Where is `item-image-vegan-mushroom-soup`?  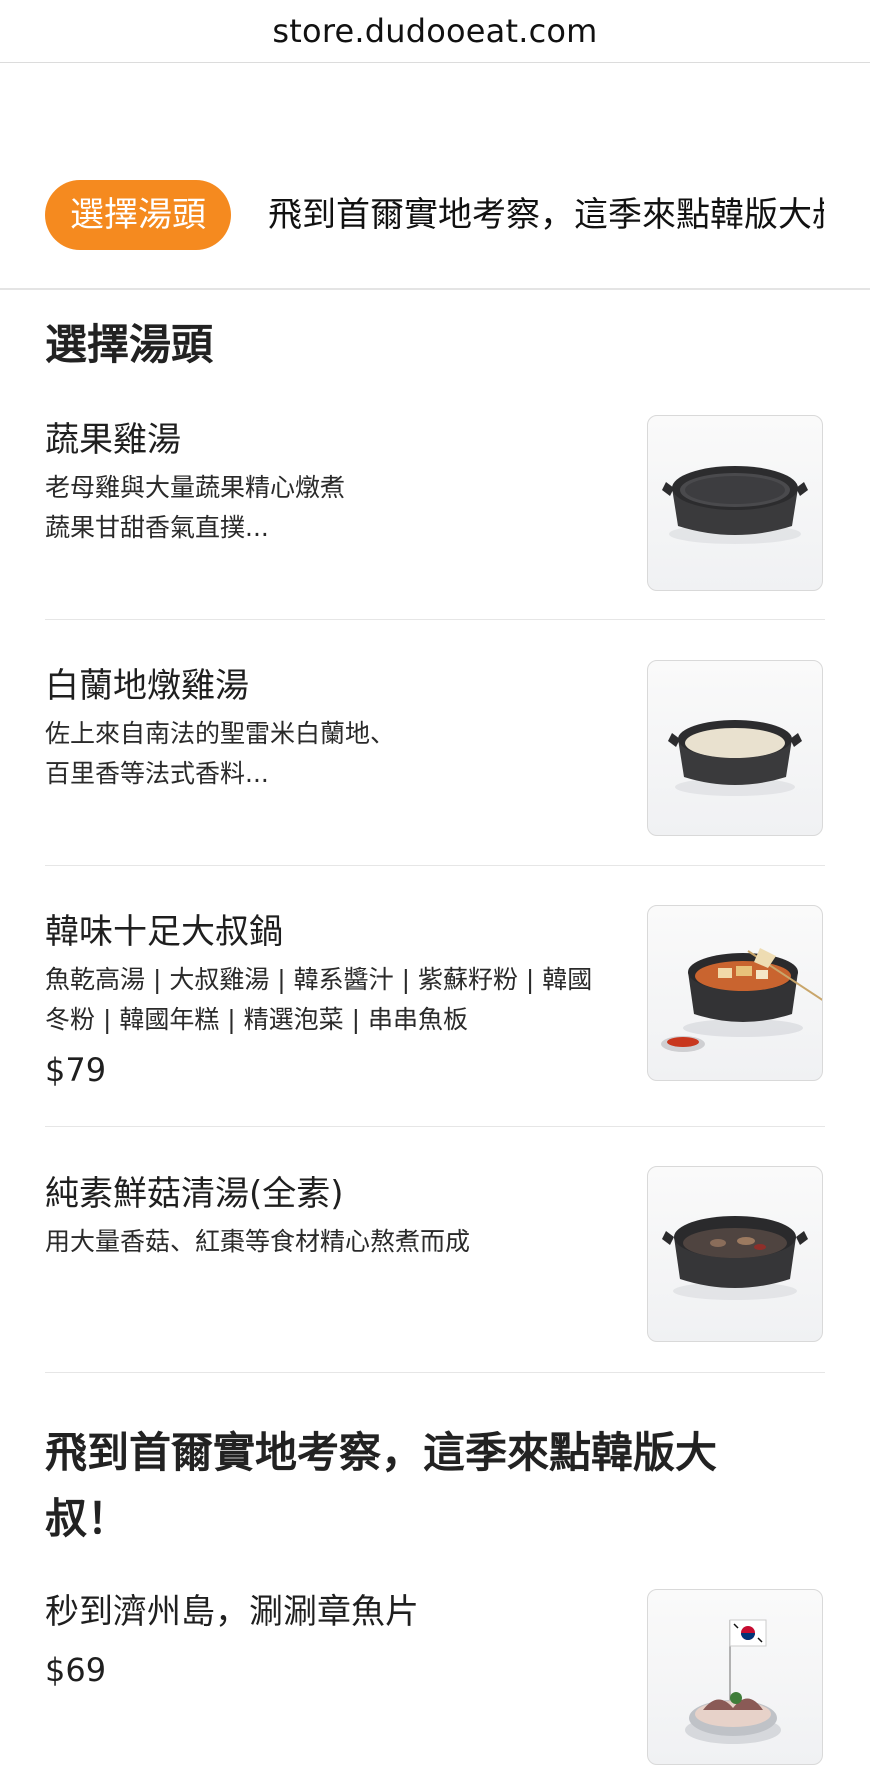
item-image-vegan-mushroom-soup is located at coordinates (735, 1254).